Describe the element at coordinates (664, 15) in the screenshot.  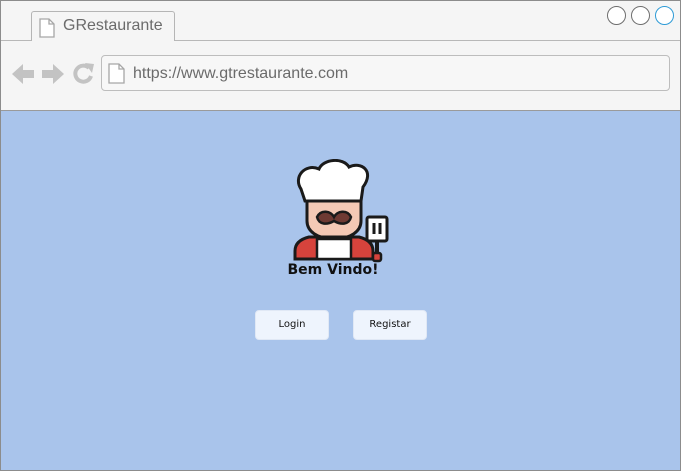
I see `close-control` at that location.